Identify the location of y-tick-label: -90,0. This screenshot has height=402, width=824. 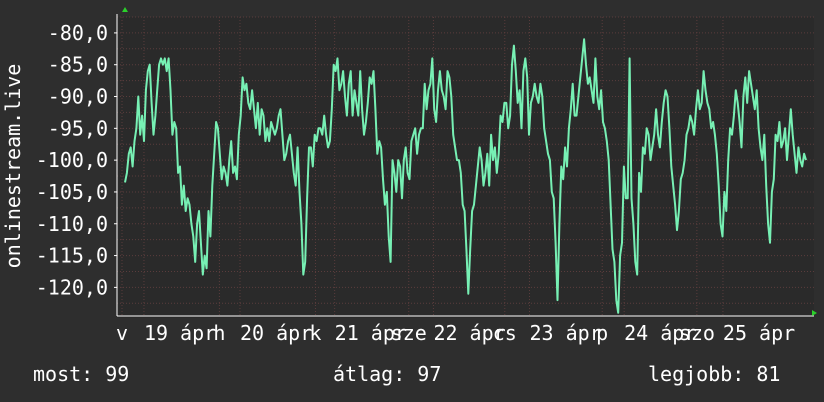
(78, 97).